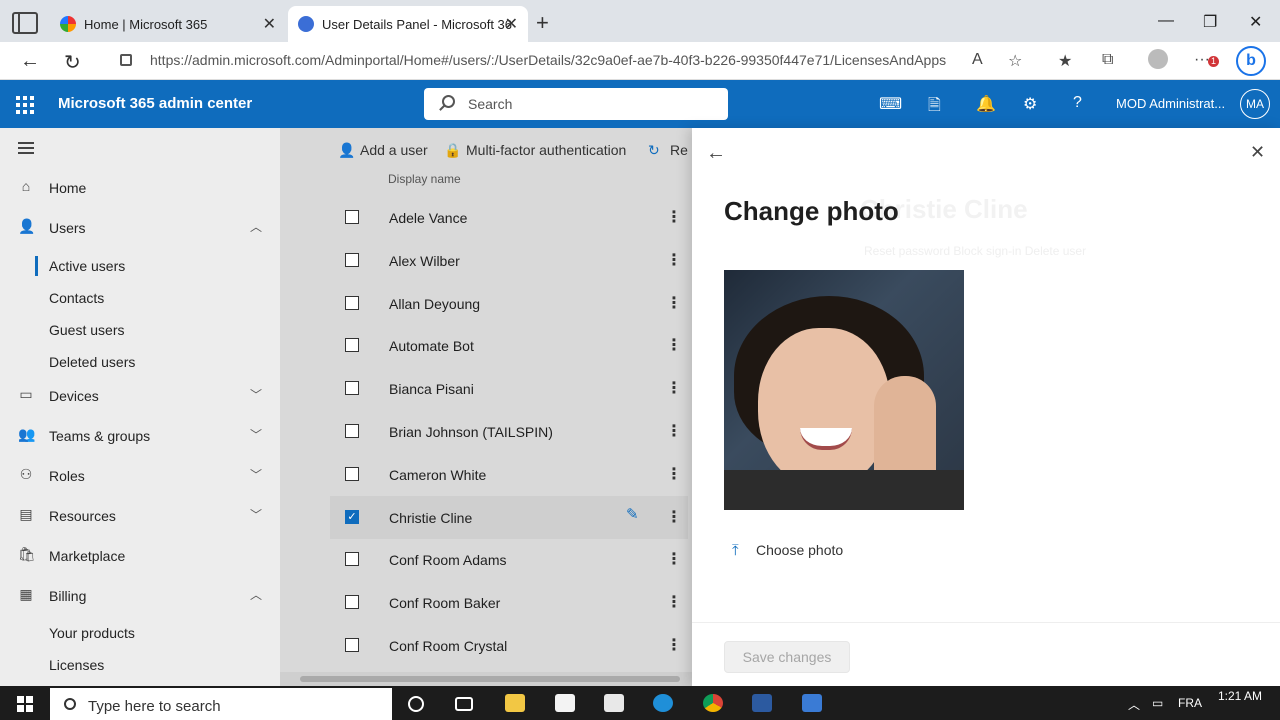  Describe the element at coordinates (509, 388) in the screenshot. I see `table-row: Bianca Pisani ⋮` at that location.